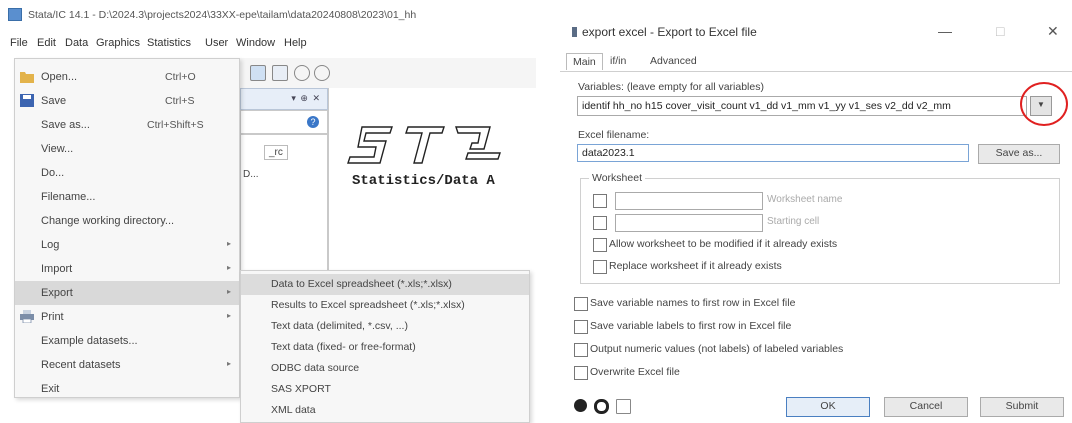 This screenshot has width=1072, height=423. Describe the element at coordinates (945, 31) in the screenshot. I see `minimize-icon: —` at that location.